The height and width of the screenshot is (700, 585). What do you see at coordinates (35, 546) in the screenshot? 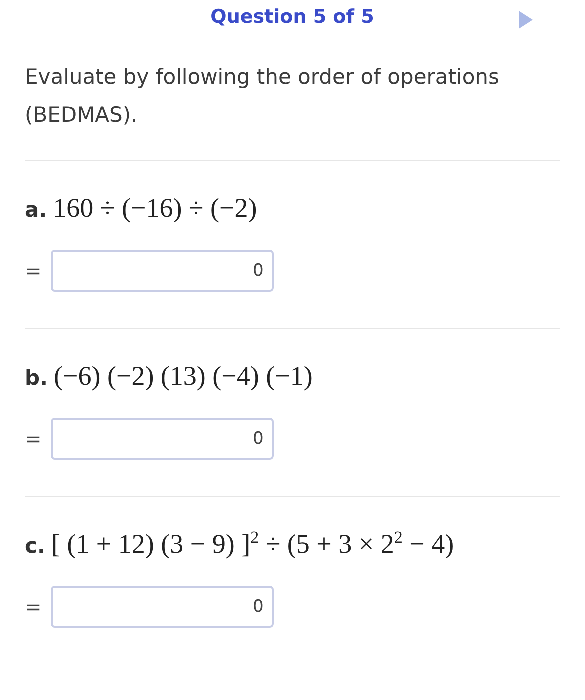
I see `part-label: c.` at bounding box center [35, 546].